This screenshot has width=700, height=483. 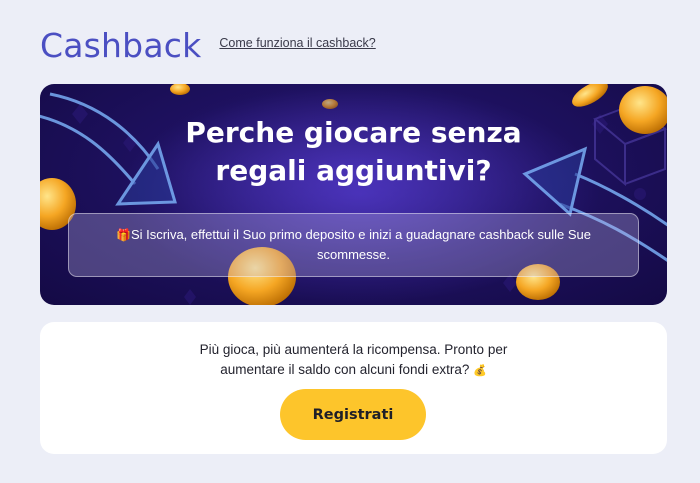 I want to click on how-cashback-works-link: Come funziona il cashback?, so click(x=297, y=43).